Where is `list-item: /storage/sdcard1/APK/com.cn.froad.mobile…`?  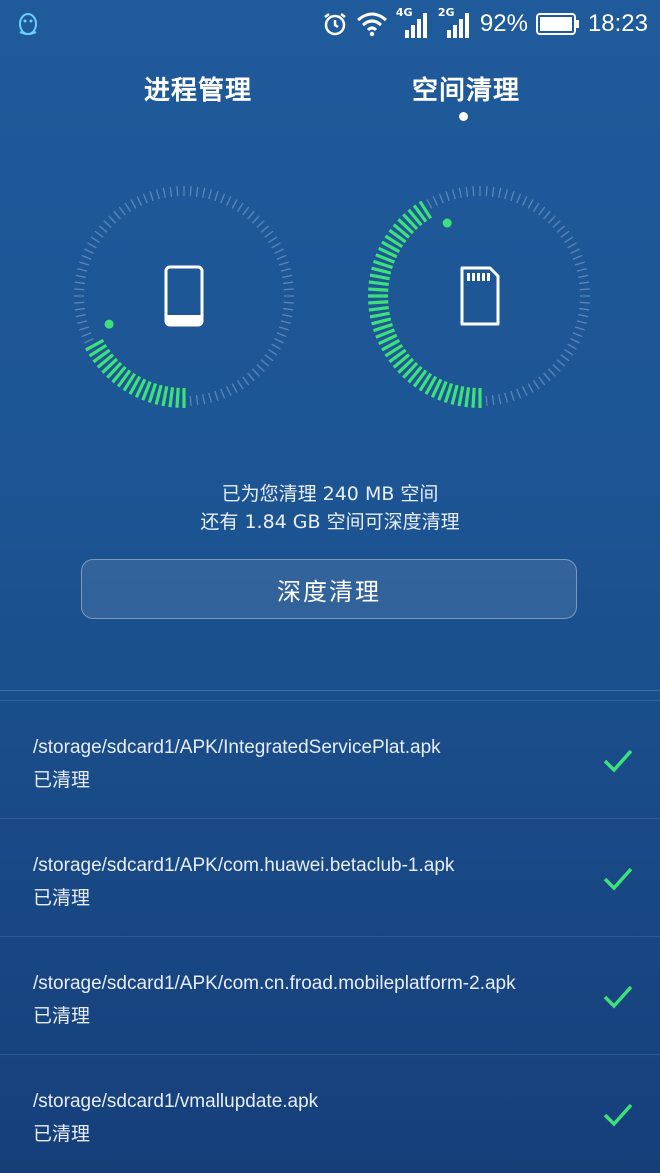
list-item: /storage/sdcard1/APK/com.cn.froad.mobile… is located at coordinates (330, 995).